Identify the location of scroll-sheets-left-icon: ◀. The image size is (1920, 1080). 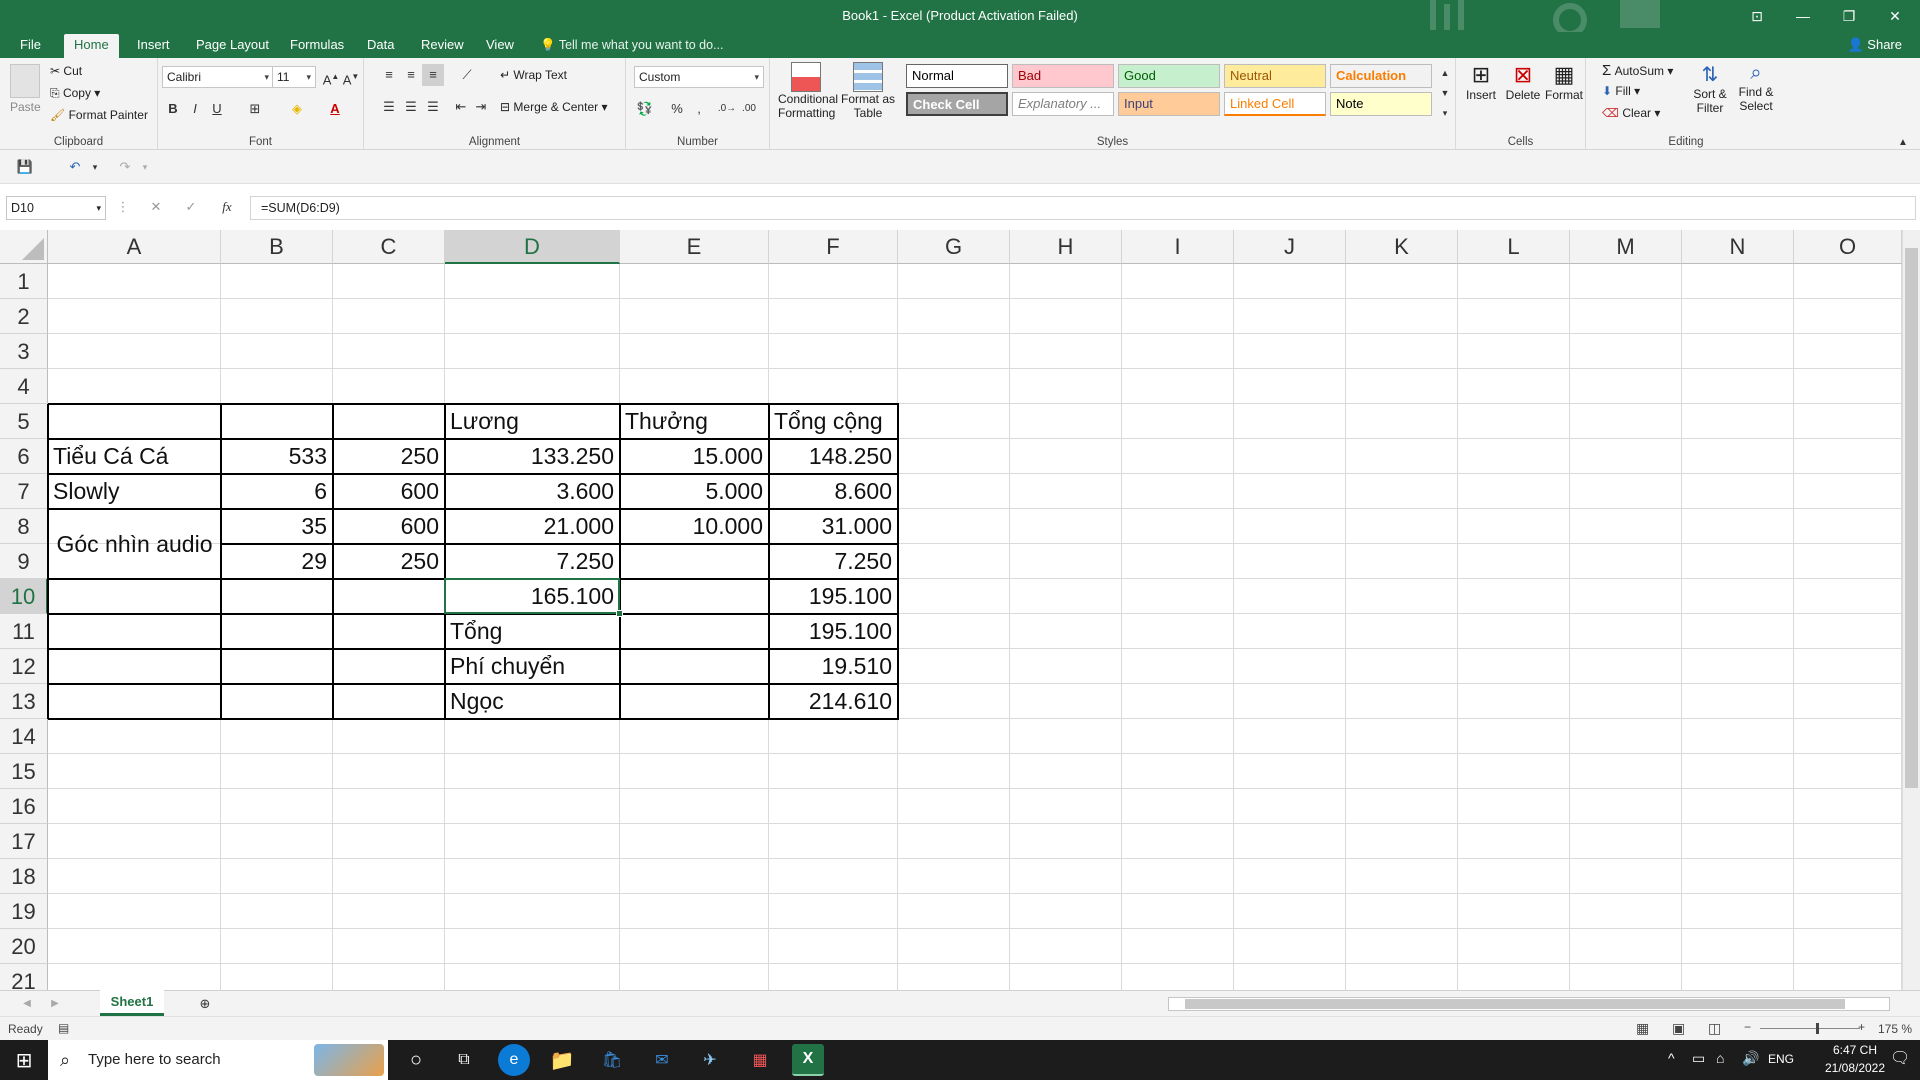
(27, 1004).